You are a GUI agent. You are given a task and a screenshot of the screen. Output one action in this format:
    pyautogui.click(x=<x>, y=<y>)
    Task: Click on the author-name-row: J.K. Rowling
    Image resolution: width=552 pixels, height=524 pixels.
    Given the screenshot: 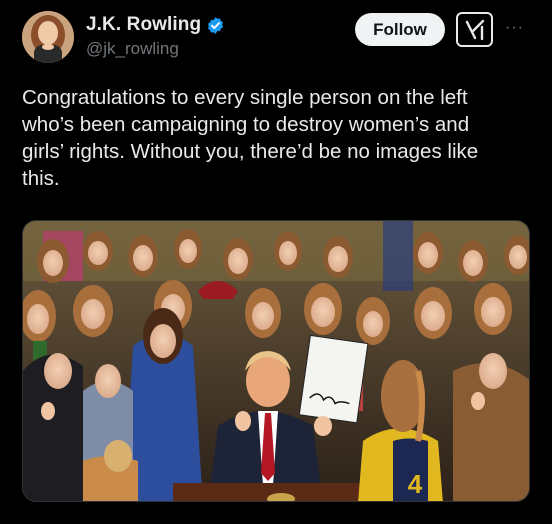 What is the action you would take?
    pyautogui.click(x=155, y=25)
    